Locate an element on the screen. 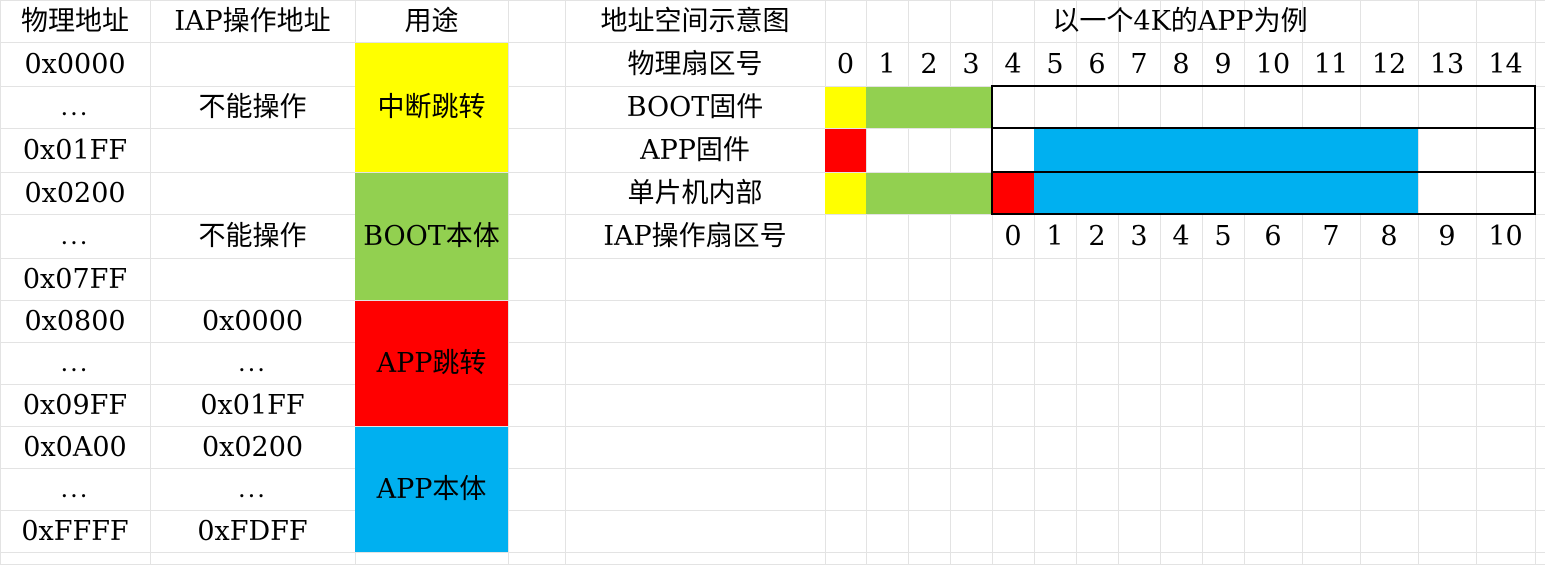  physical-sector-number: 12 is located at coordinates (1389, 64).